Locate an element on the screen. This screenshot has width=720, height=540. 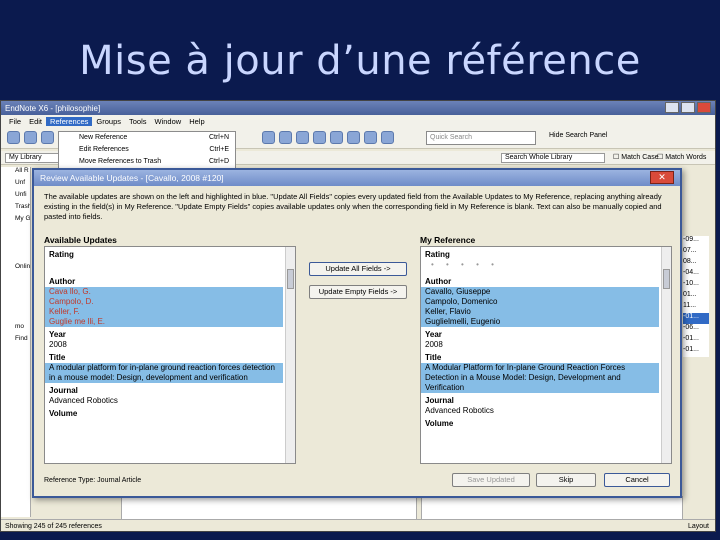
group-item: Onlin is located at coordinates (15, 269).